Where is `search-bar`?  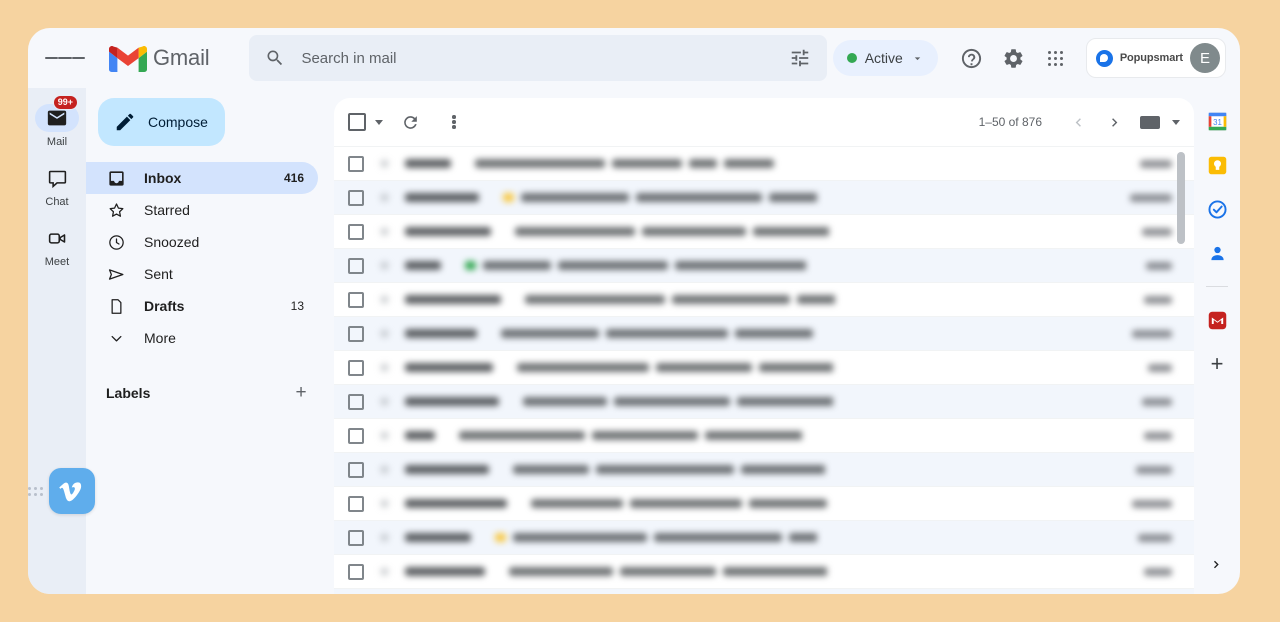
search-bar is located at coordinates (538, 58).